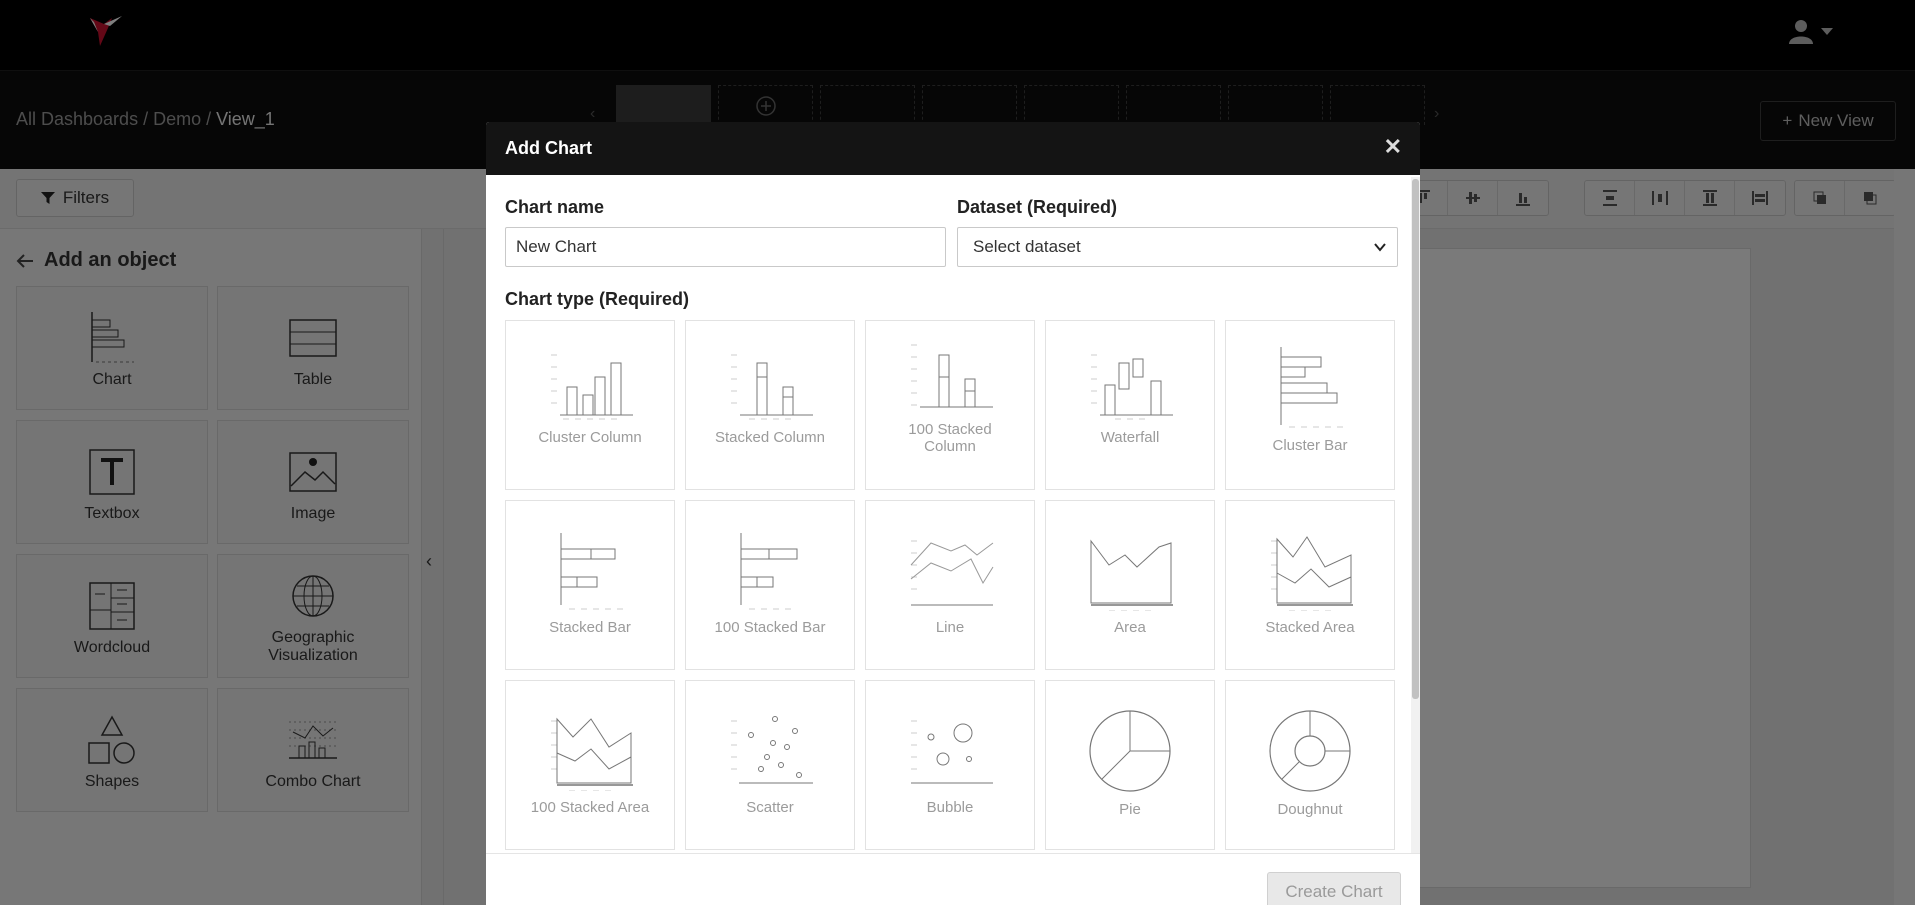 This screenshot has width=1915, height=905. Describe the element at coordinates (592, 387) in the screenshot. I see `cluster-column-icon` at that location.